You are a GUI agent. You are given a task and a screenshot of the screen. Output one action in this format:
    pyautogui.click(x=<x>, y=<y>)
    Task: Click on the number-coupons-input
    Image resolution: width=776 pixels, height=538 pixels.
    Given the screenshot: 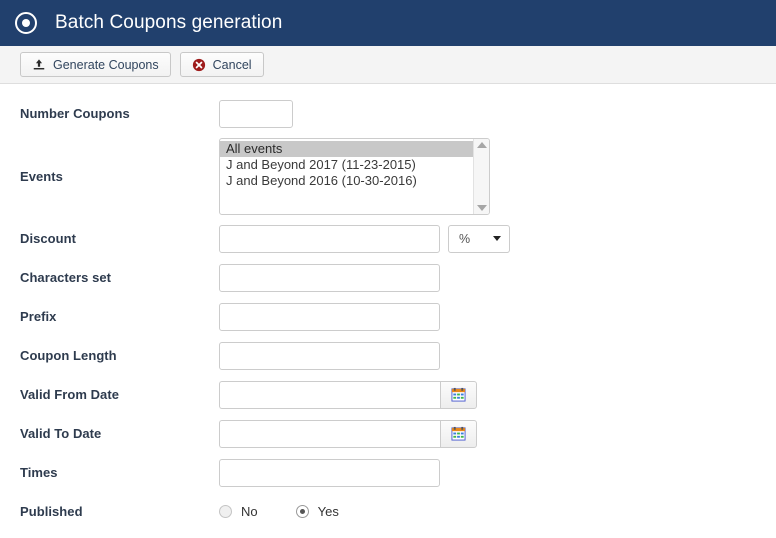 What is the action you would take?
    pyautogui.click(x=256, y=113)
    